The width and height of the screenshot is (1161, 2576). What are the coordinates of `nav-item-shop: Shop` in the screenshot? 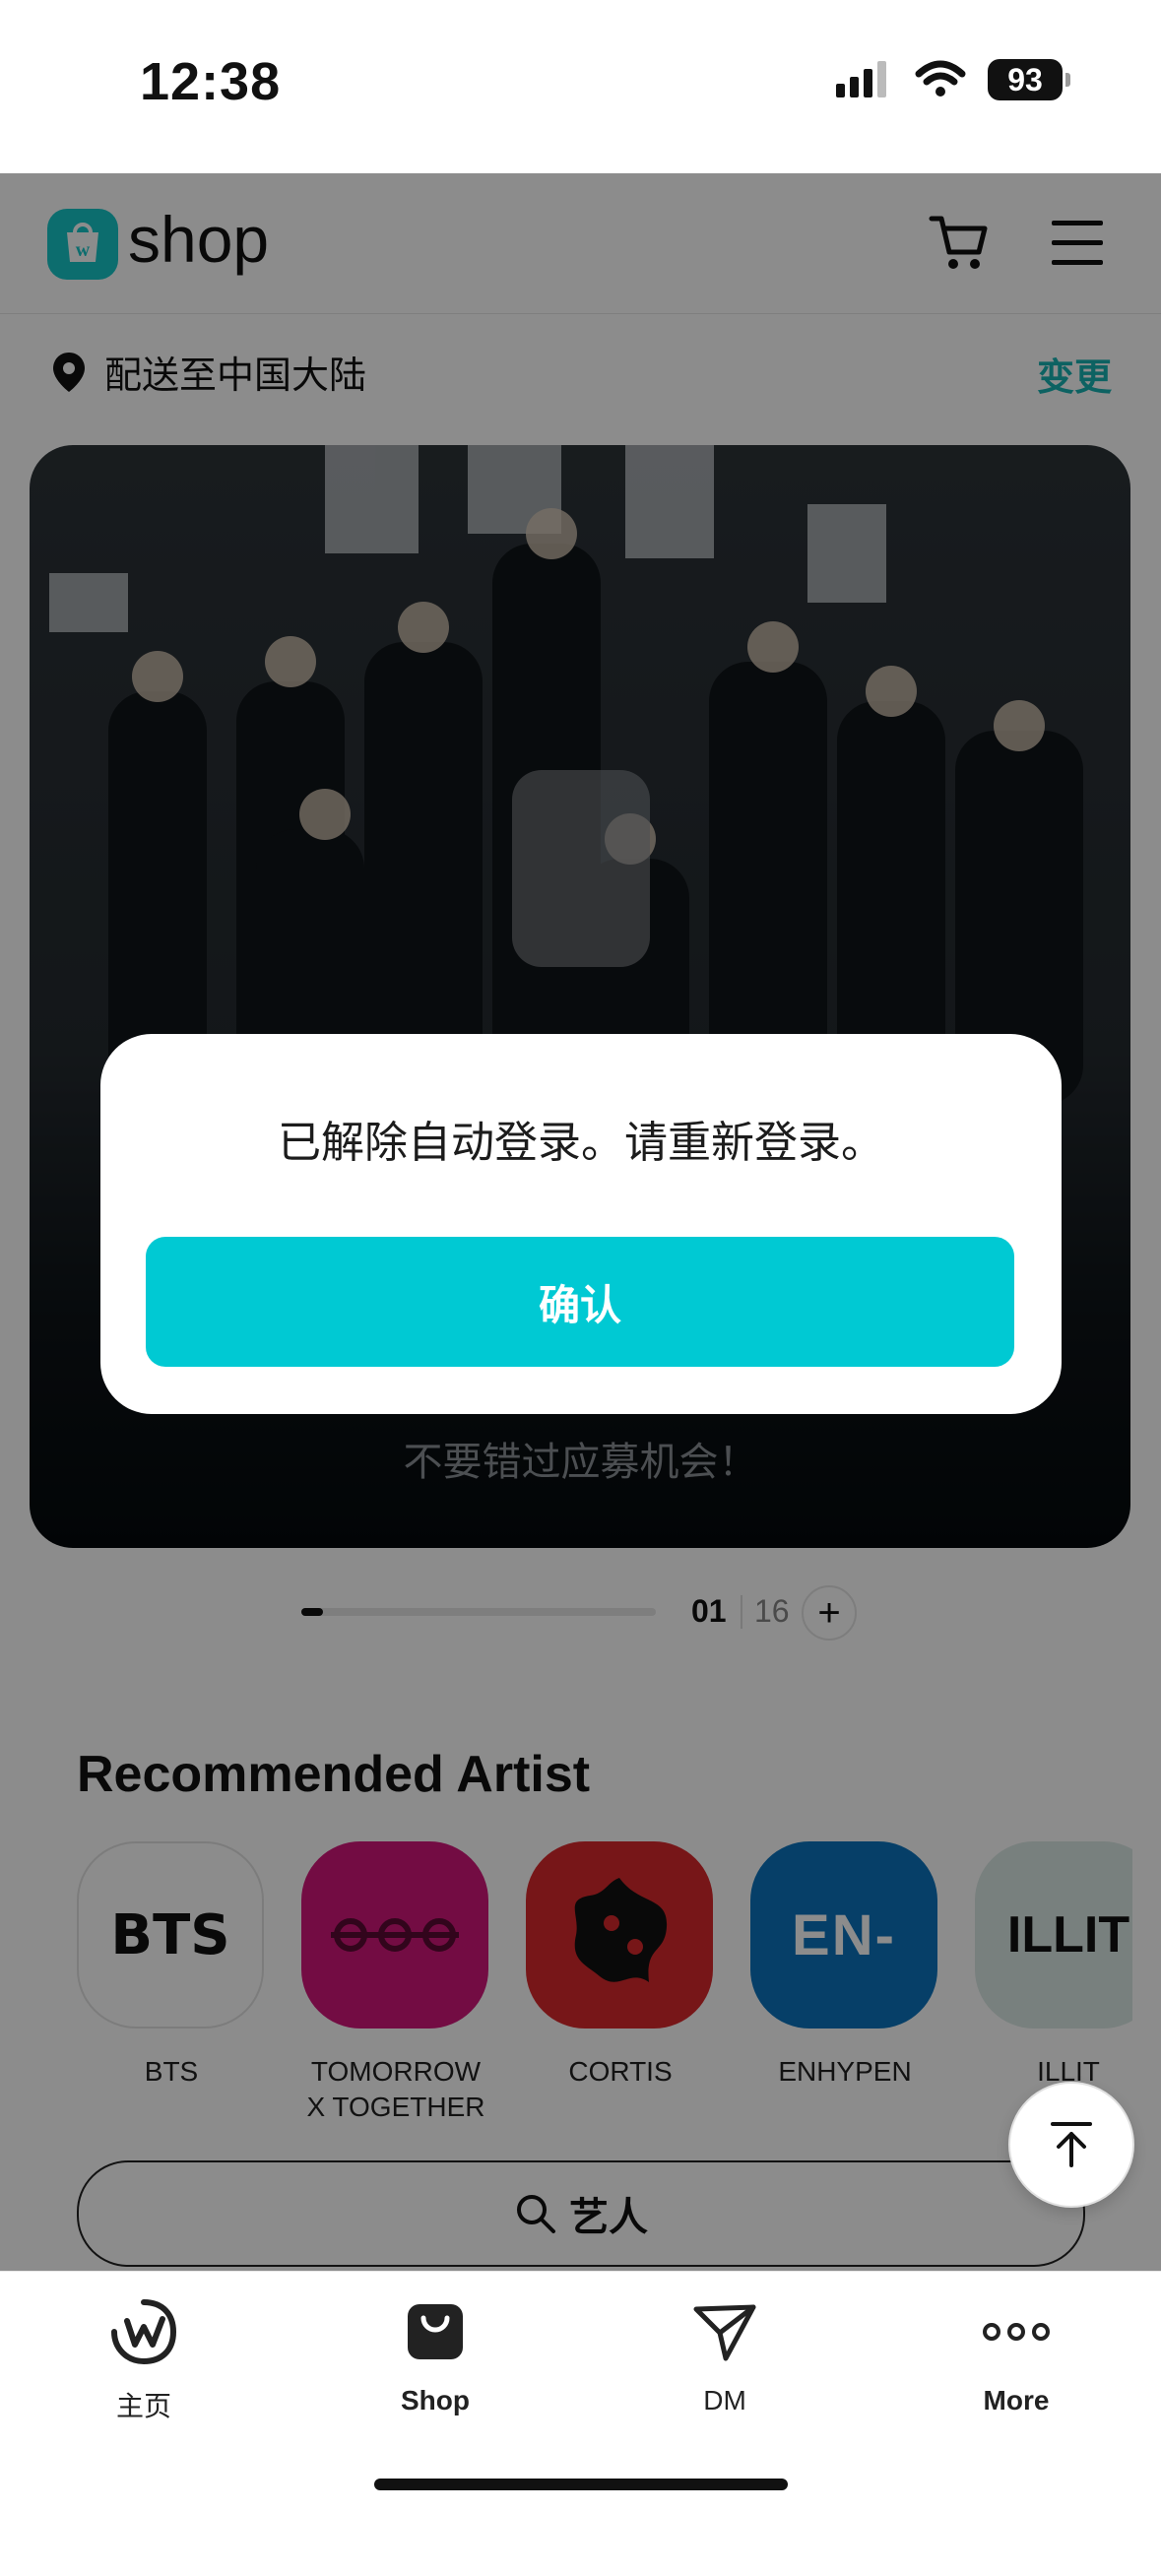 It's located at (435, 2355).